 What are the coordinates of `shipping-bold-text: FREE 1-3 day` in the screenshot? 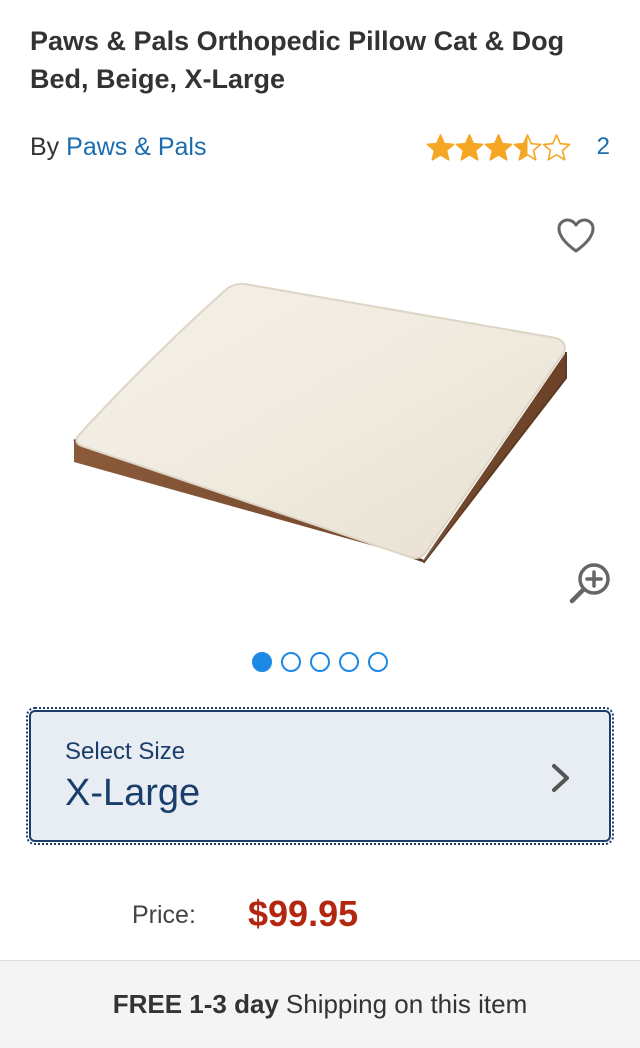 It's located at (195, 1004).